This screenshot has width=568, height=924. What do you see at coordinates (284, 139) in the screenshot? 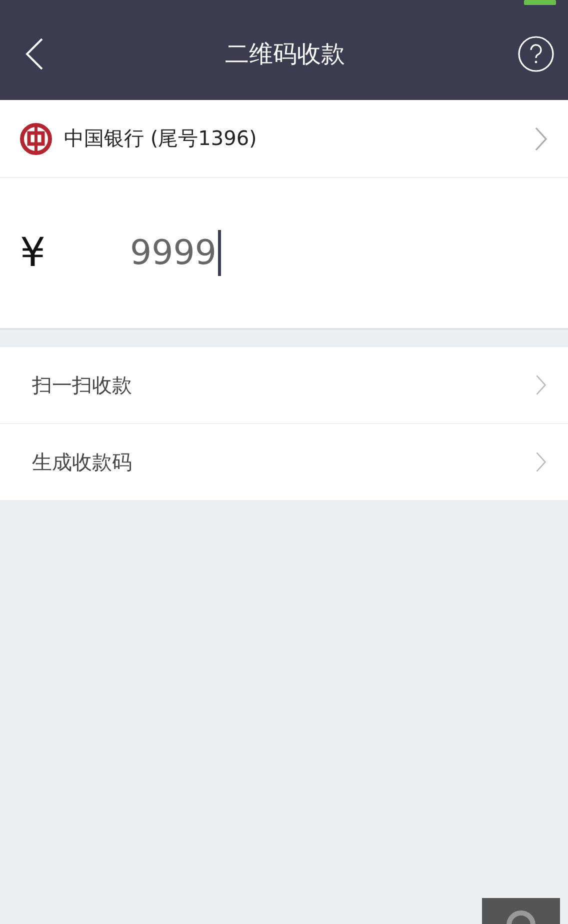
I see `bank-account-row: 中国银行 (尾号1396)` at bounding box center [284, 139].